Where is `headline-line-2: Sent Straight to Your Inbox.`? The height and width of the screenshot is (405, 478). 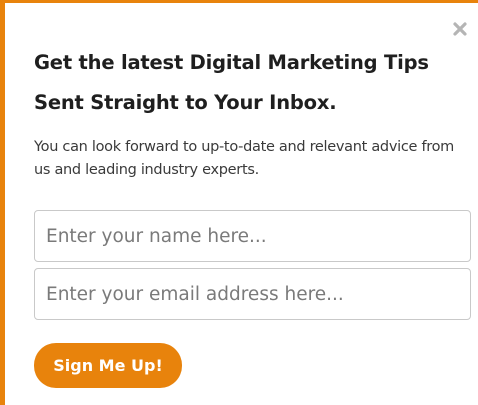
headline-line-2: Sent Straight to Your Inbox. is located at coordinates (185, 102).